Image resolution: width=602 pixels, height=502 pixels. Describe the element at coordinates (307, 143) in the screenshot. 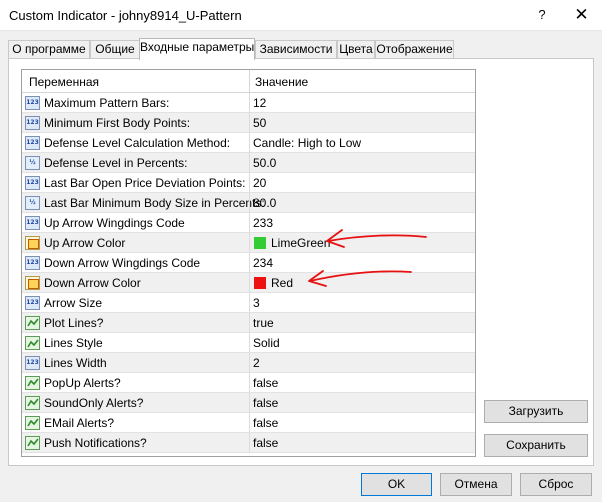

I see `param-value: Candle: High to Low` at that location.